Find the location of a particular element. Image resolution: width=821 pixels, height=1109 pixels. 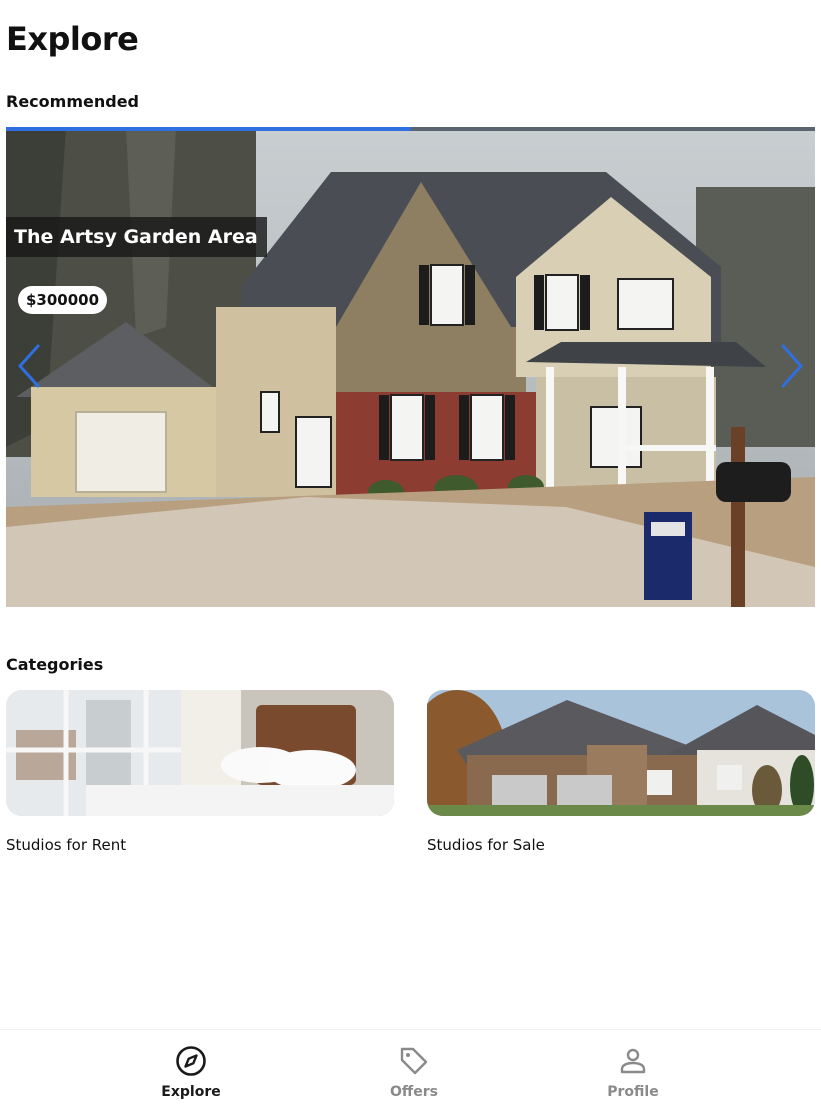

chevron-right-icon is located at coordinates (792, 366).